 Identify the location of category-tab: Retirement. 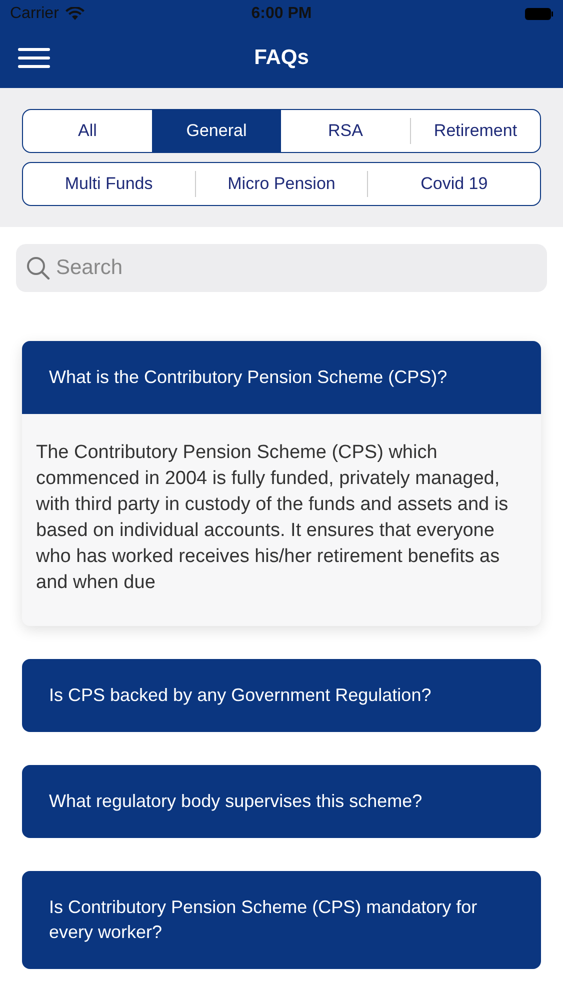
(475, 131).